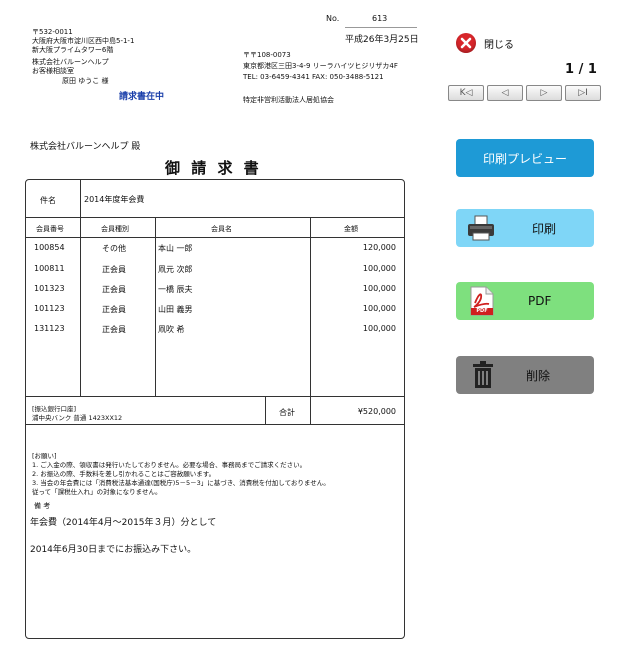 Image resolution: width=631 pixels, height=663 pixels. What do you see at coordinates (80, 198) in the screenshot?
I see `subject-divider` at bounding box center [80, 198].